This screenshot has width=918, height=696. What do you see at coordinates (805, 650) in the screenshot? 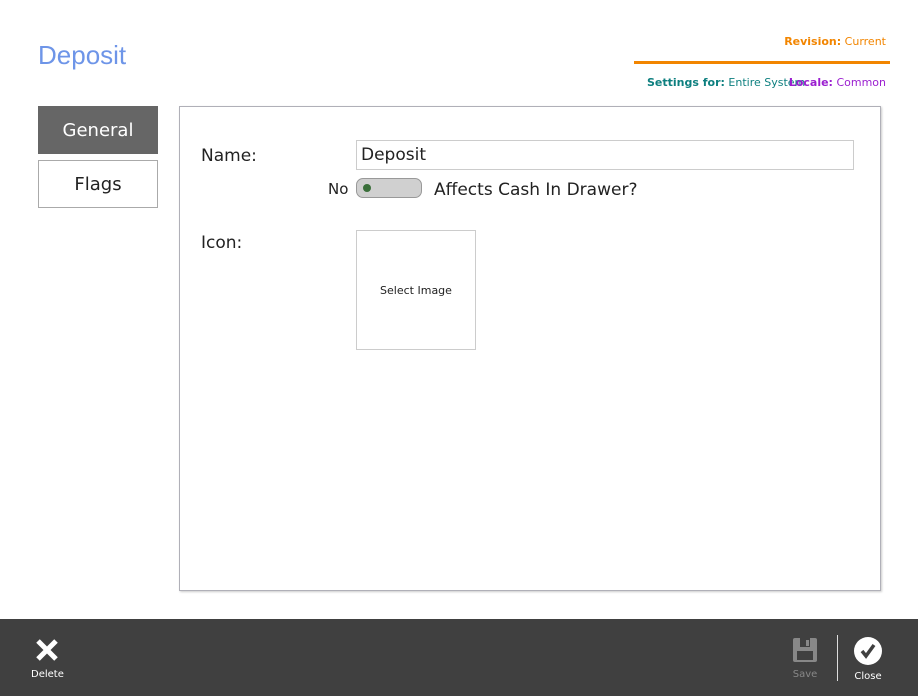
I see `save-icon` at bounding box center [805, 650].